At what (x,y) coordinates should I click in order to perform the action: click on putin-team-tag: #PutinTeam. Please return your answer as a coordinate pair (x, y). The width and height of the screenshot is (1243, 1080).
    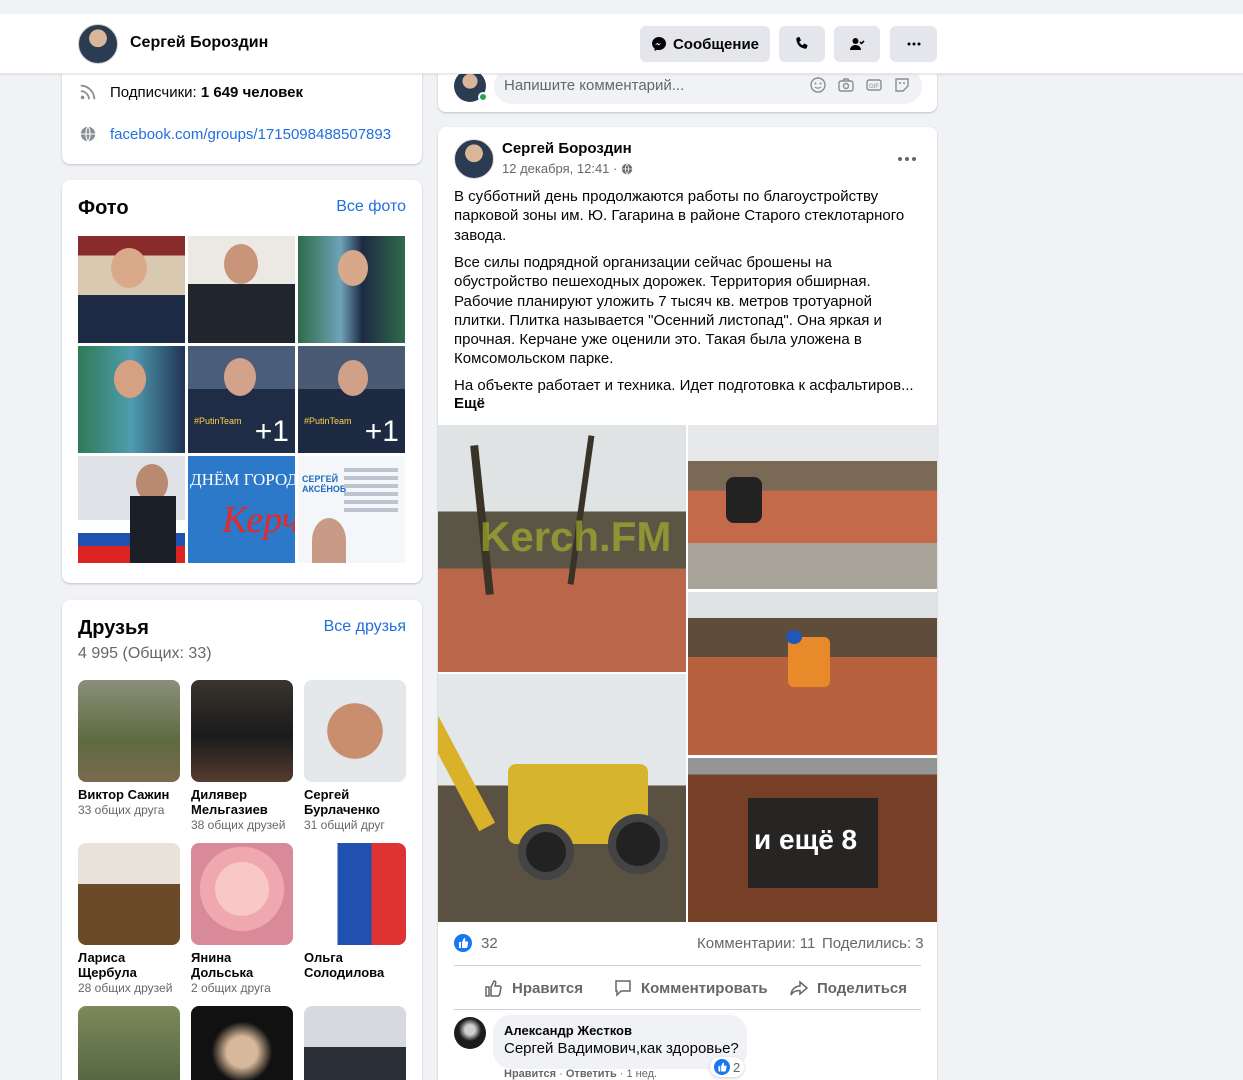
    Looking at the image, I should click on (218, 421).